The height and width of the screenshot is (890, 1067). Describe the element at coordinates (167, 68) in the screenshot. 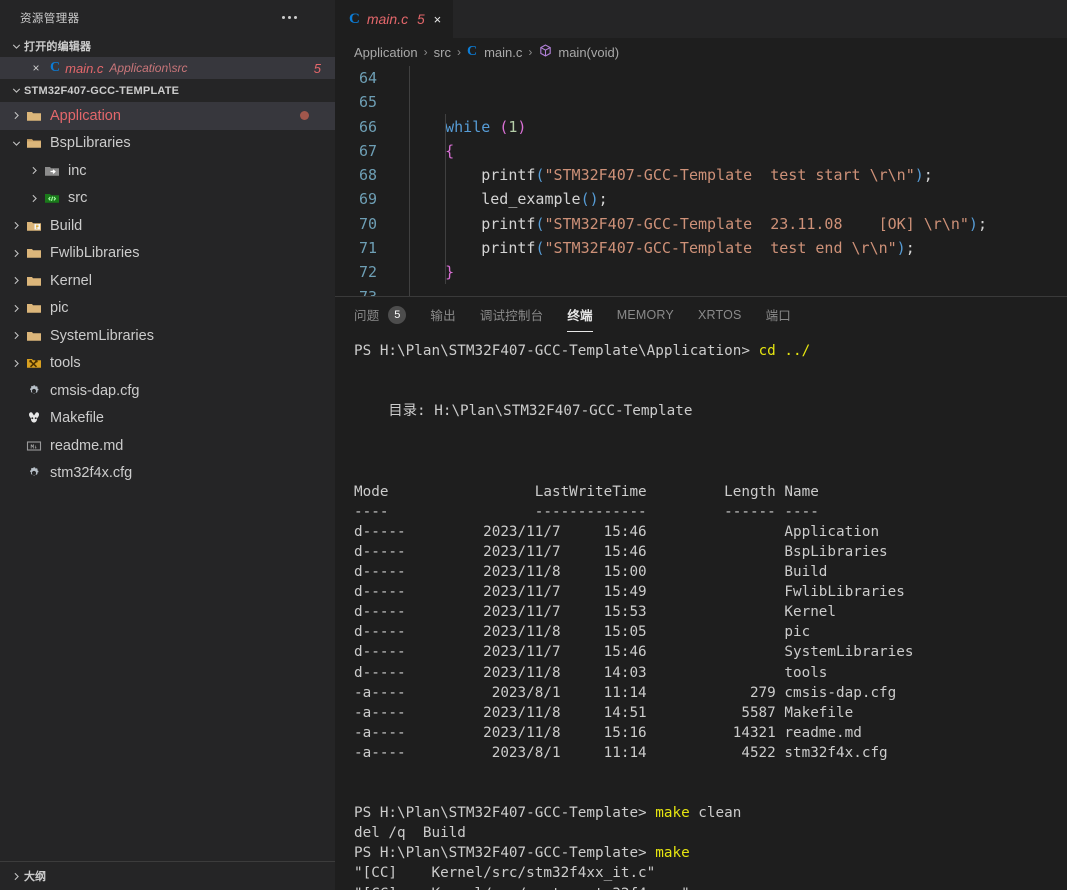

I see `open-editor-item-main-c: × C main.c Application\src 5` at that location.